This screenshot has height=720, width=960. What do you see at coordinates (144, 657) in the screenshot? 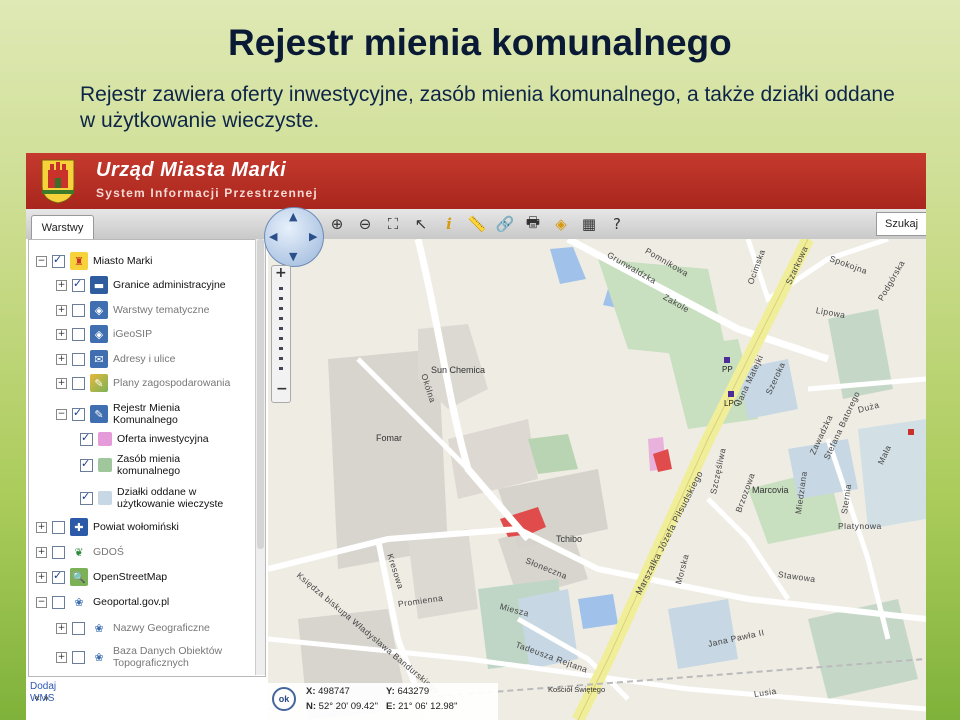
I see `layer-row: + ❀ Baza Danych Obiektów Topograficznych` at bounding box center [144, 657].